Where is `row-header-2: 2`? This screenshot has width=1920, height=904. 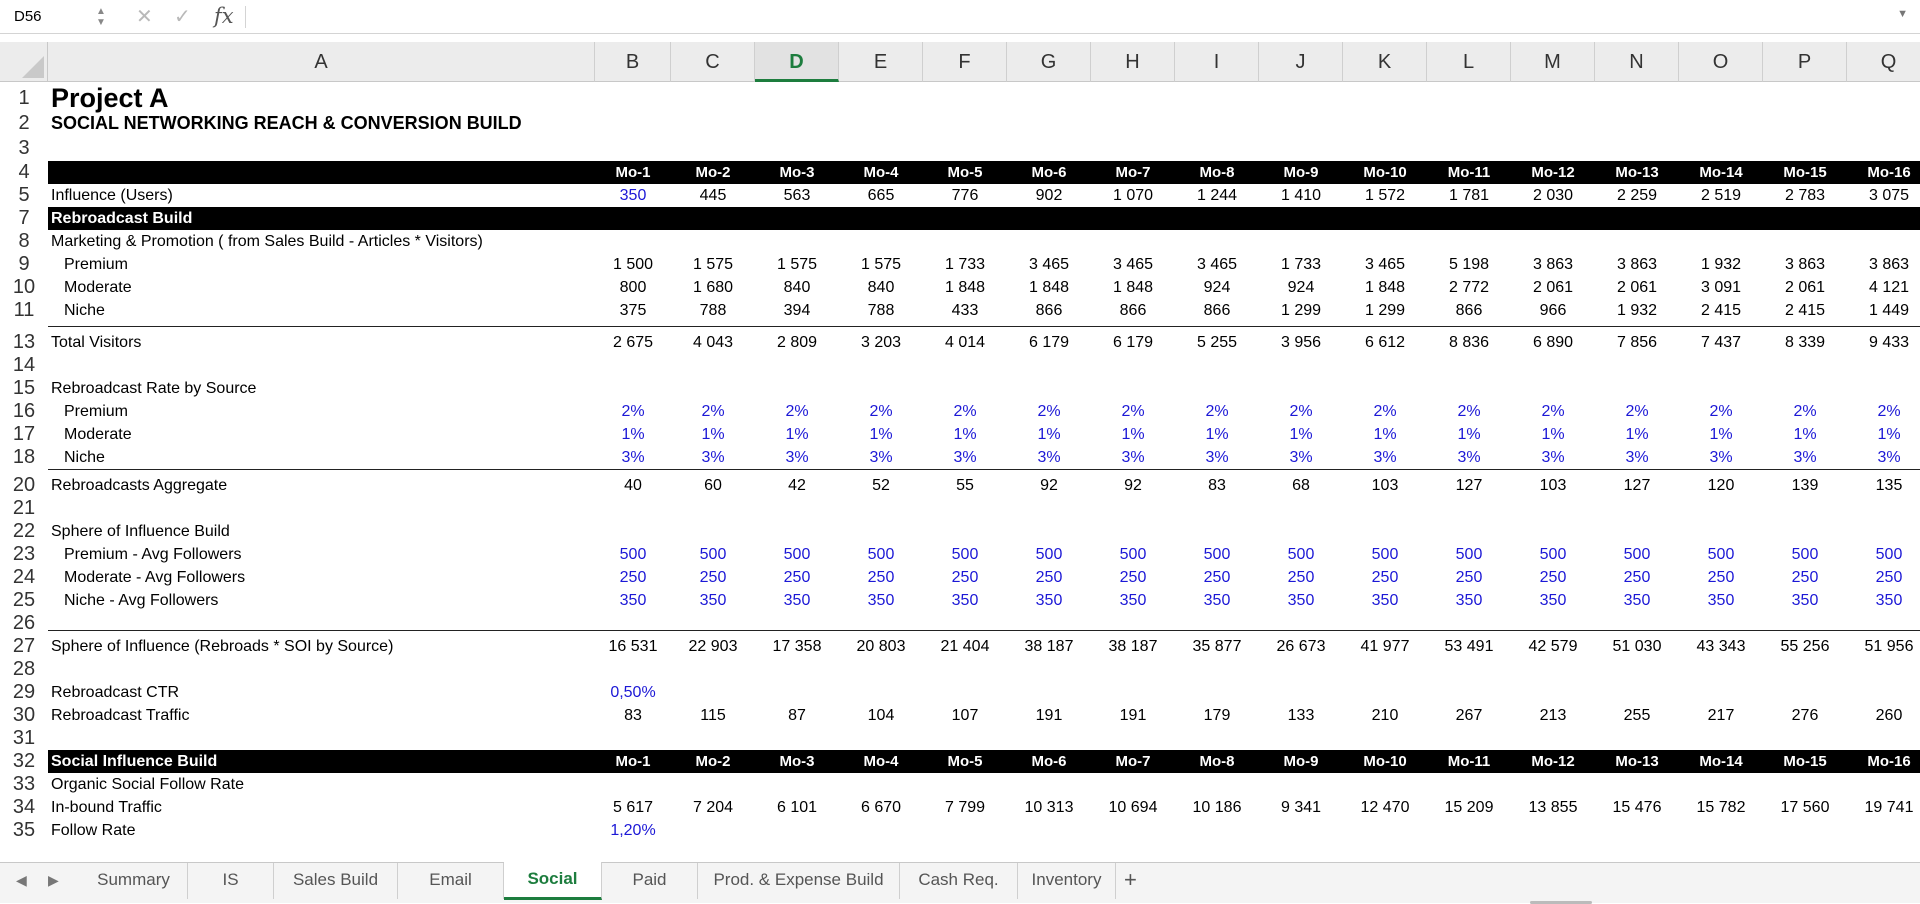 row-header-2: 2 is located at coordinates (24, 123).